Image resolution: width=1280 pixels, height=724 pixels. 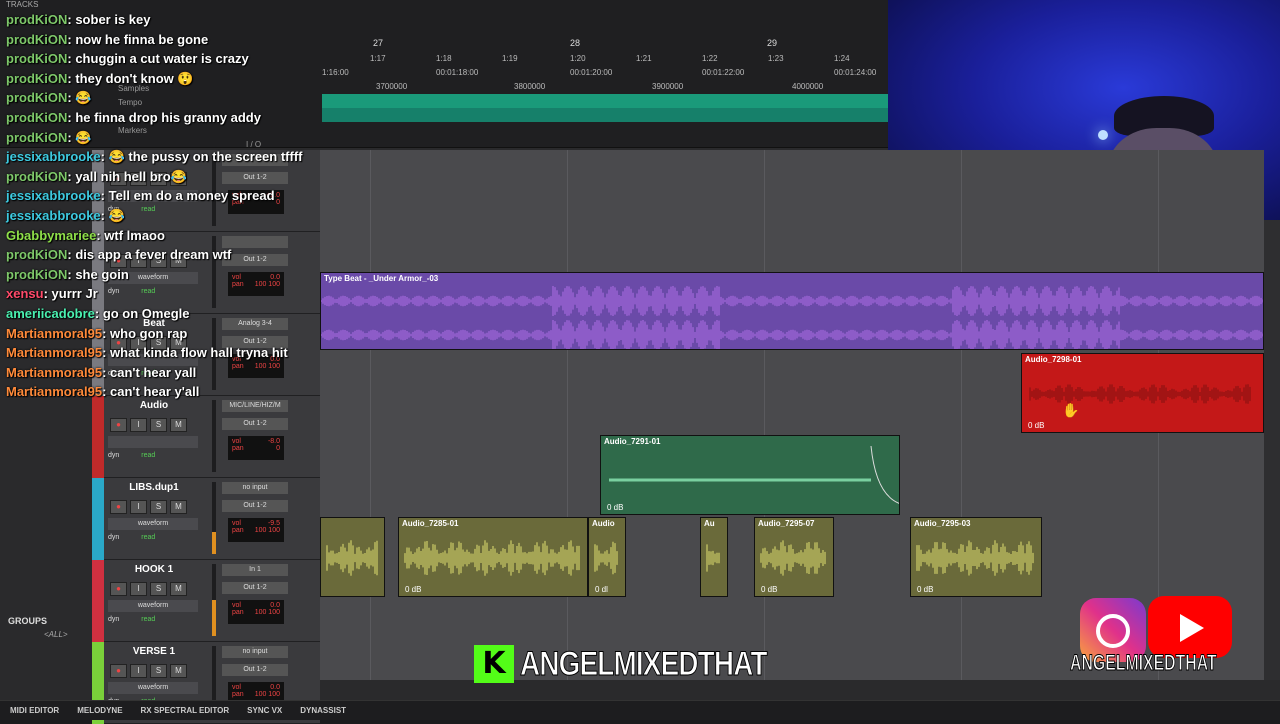 What do you see at coordinates (171, 98) in the screenshot?
I see `chat-message: prodKiON: 😂` at bounding box center [171, 98].